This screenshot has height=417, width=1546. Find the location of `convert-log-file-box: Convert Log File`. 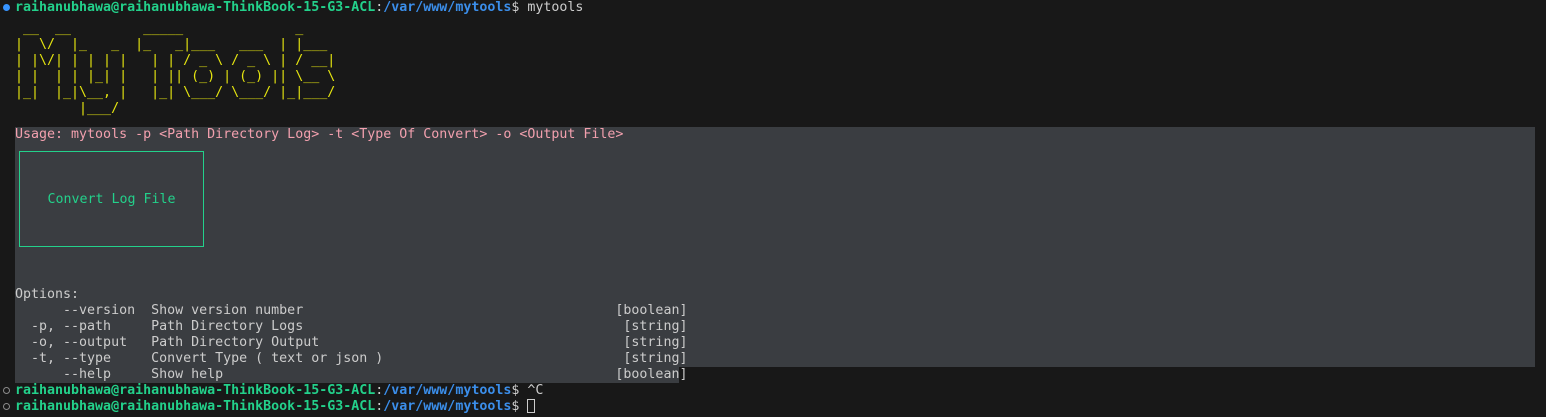

convert-log-file-box: Convert Log File is located at coordinates (111, 199).